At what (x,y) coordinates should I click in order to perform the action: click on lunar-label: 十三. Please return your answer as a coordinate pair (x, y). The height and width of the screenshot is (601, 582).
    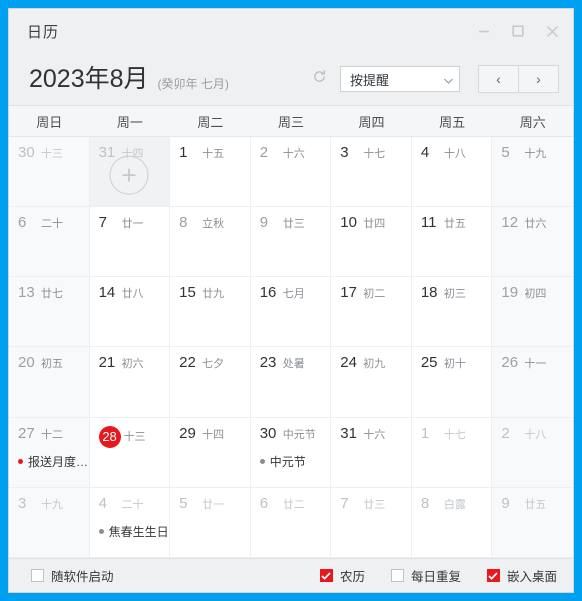
    Looking at the image, I should click on (52, 154).